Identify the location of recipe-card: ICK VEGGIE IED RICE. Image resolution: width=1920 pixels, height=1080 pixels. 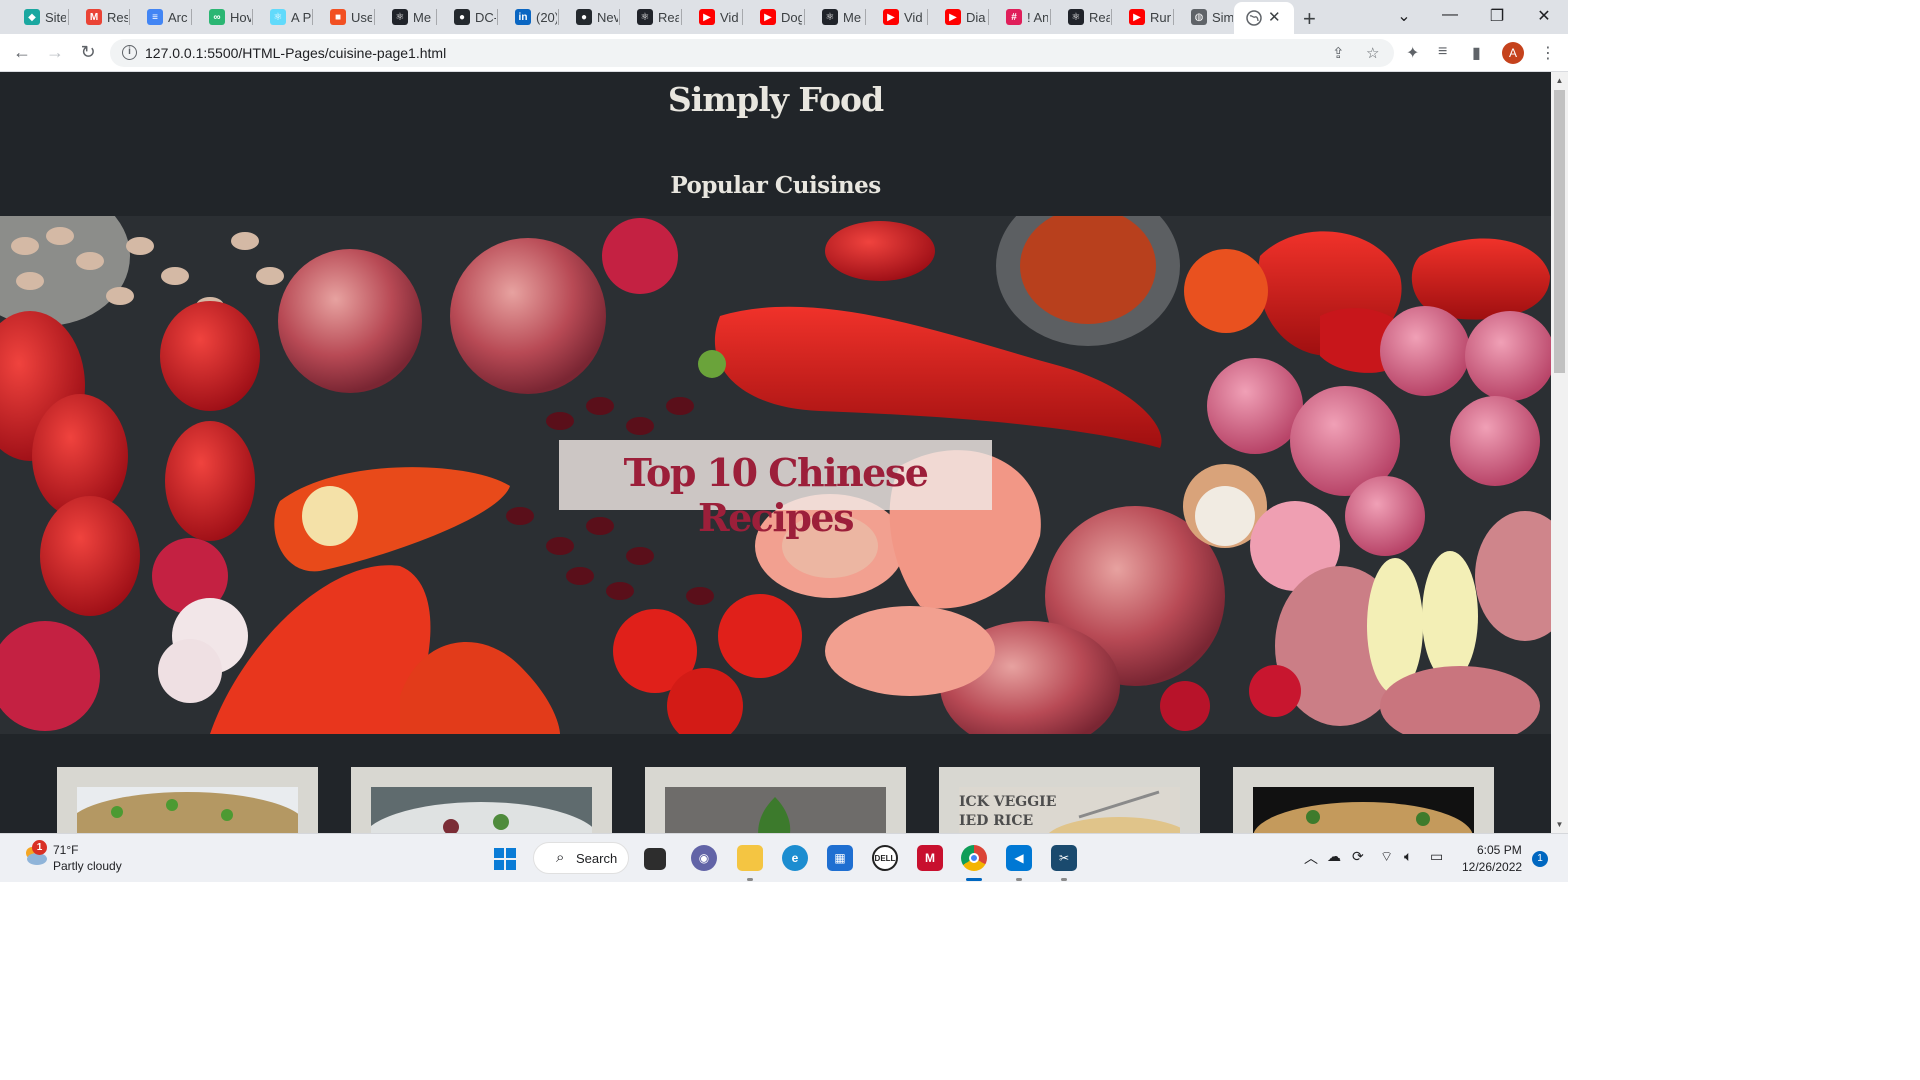
(1069, 800).